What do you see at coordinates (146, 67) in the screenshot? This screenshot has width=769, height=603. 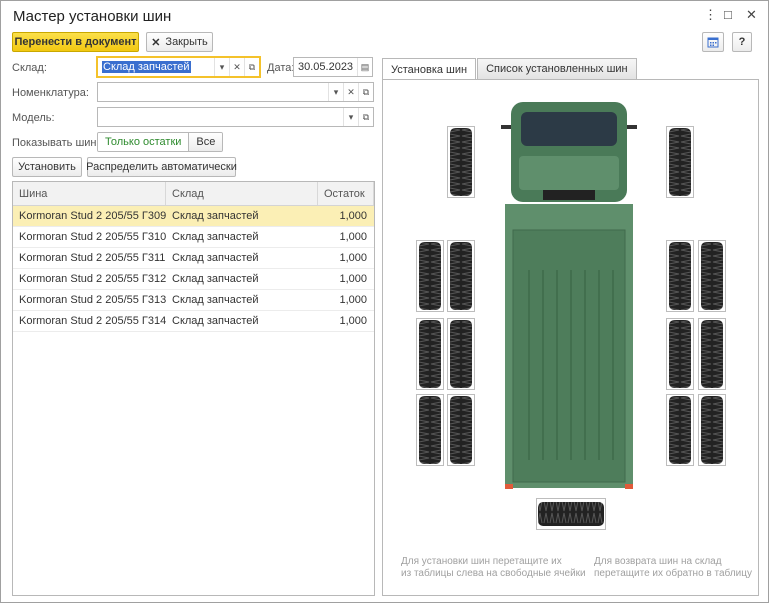 I see `warehouse-value: Склад запчастей` at bounding box center [146, 67].